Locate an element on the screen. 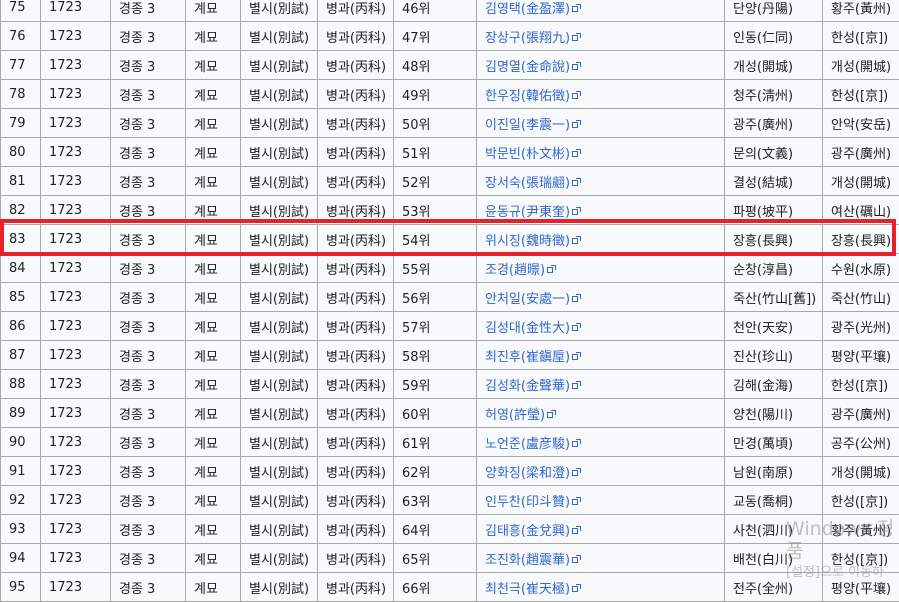 The image size is (899, 602). cell-clan-origin: 남원(南原) is located at coordinates (774, 471).